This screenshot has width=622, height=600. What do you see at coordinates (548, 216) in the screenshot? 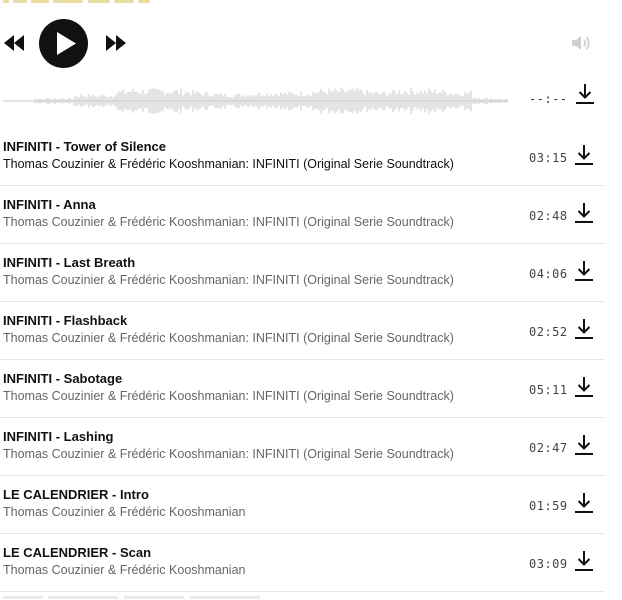
I see `track-duration: 02:48` at bounding box center [548, 216].